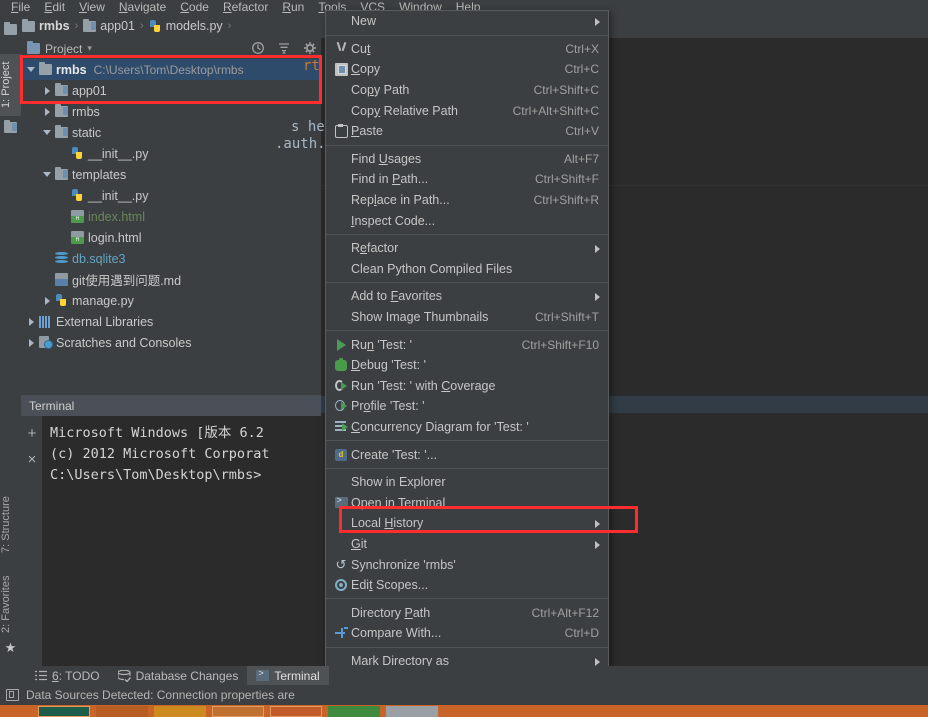  What do you see at coordinates (171, 405) in the screenshot?
I see `terminal-panel-header: Terminal` at bounding box center [171, 405].